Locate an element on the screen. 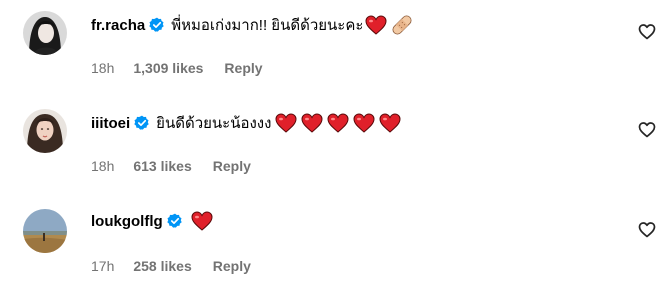 This screenshot has width=670, height=288. likes-count: 1,309 likes is located at coordinates (168, 68).